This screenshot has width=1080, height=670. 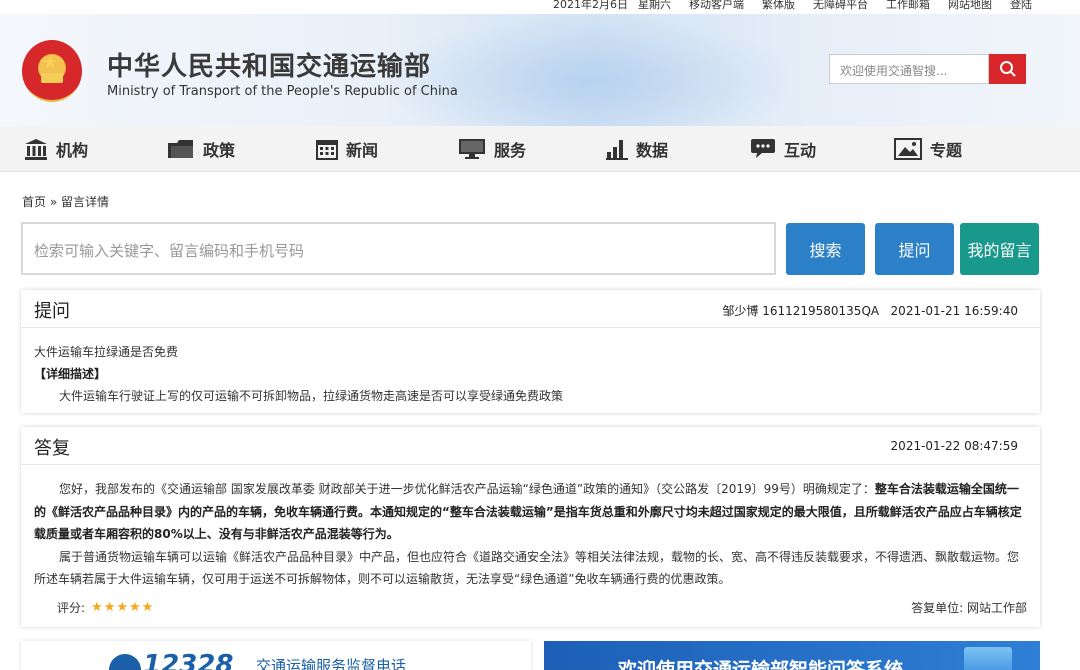 What do you see at coordinates (996, 608) in the screenshot?
I see `unit-value: 网站工作部` at bounding box center [996, 608].